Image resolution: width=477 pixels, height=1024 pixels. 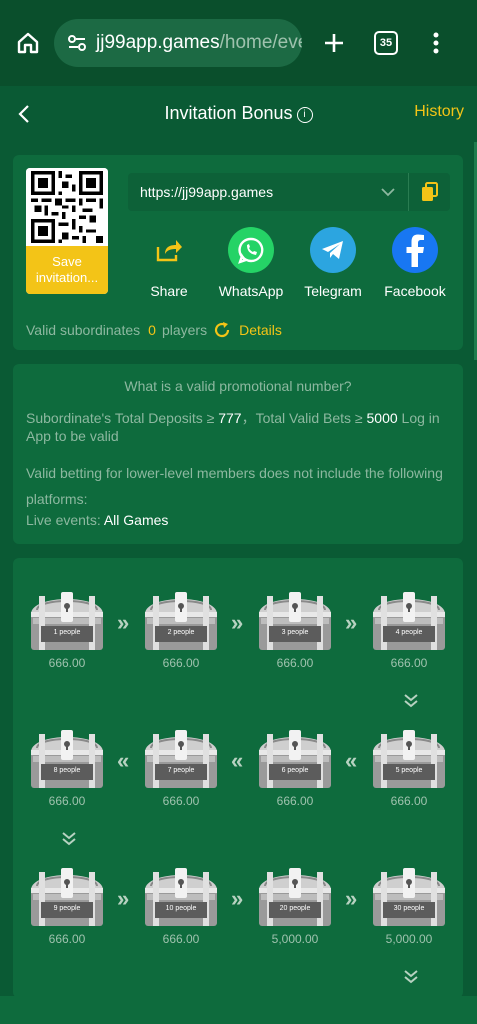 I want to click on live-events-value: All Games, so click(x=136, y=520).